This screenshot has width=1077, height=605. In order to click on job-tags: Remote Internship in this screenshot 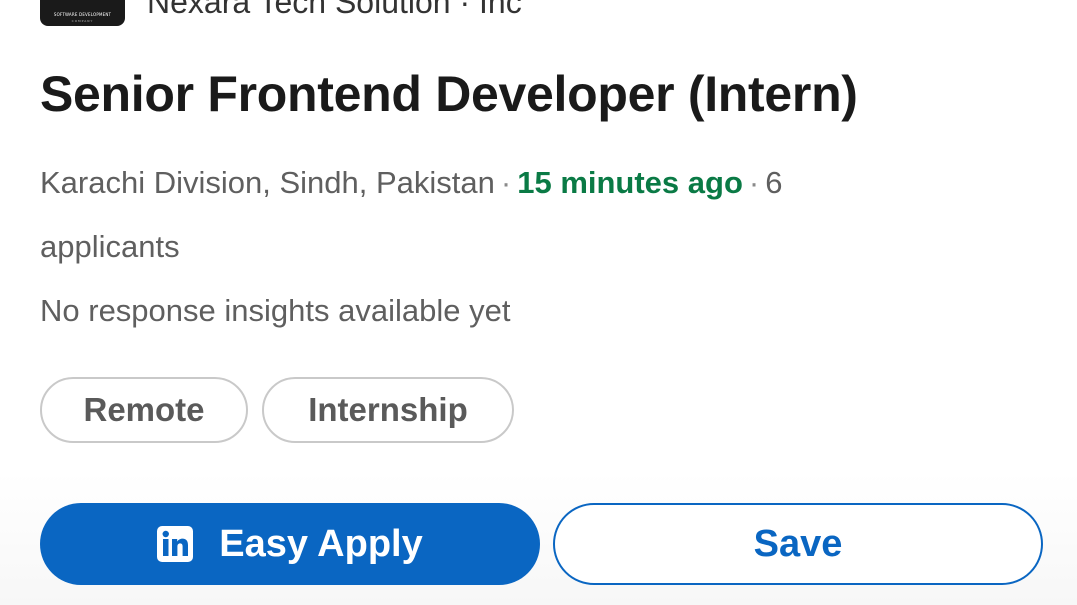, I will do `click(284, 410)`.